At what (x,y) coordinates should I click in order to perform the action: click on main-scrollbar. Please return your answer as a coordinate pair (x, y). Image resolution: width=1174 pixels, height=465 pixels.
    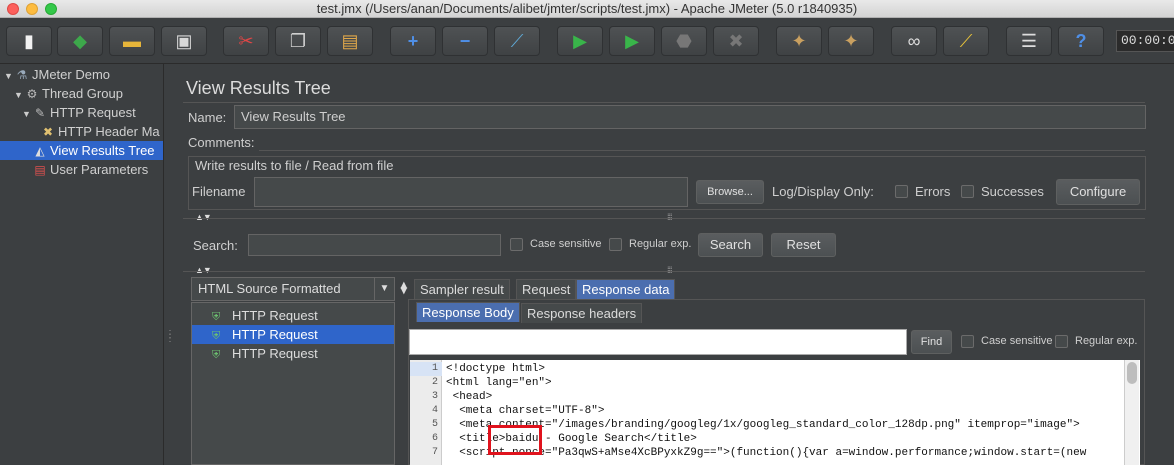
    Looking at the image, I should click on (1167, 268).